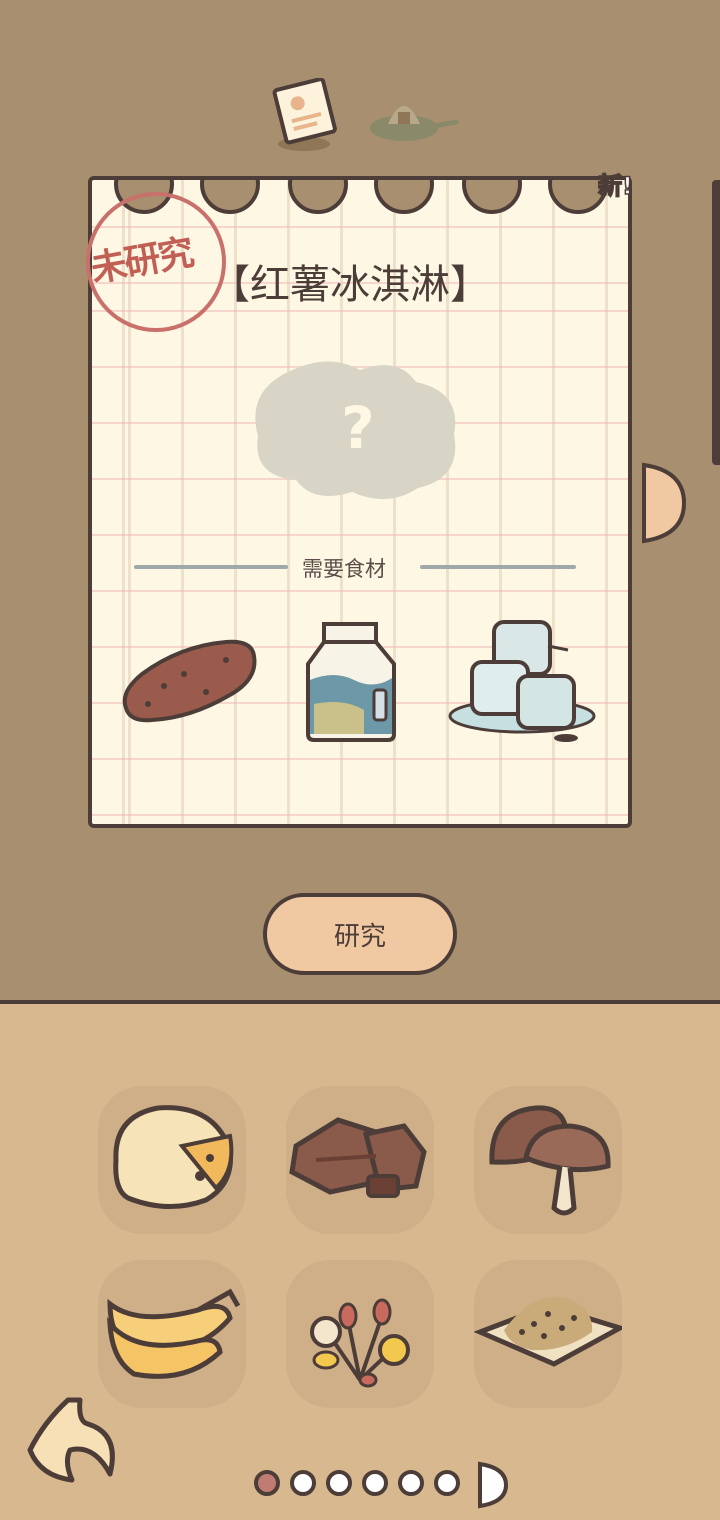 The height and width of the screenshot is (1520, 720). I want to click on banana-icon, so click(174, 1333).